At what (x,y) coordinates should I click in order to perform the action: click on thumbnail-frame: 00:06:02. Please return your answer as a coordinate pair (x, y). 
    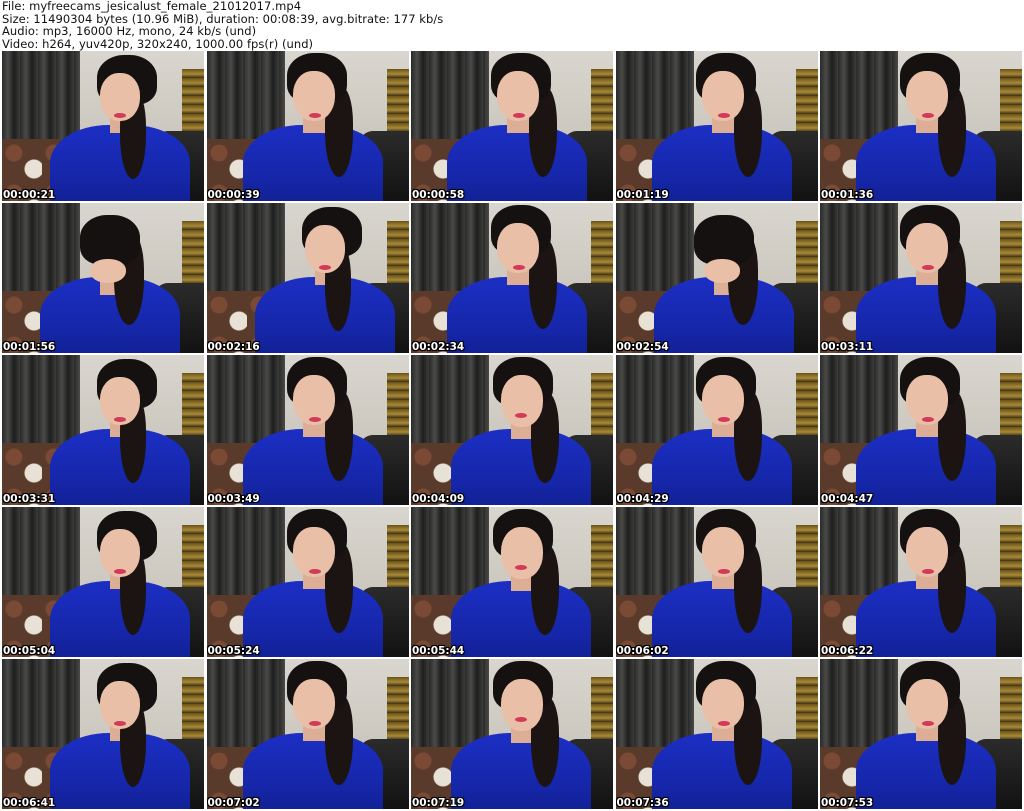
    Looking at the image, I should click on (716, 582).